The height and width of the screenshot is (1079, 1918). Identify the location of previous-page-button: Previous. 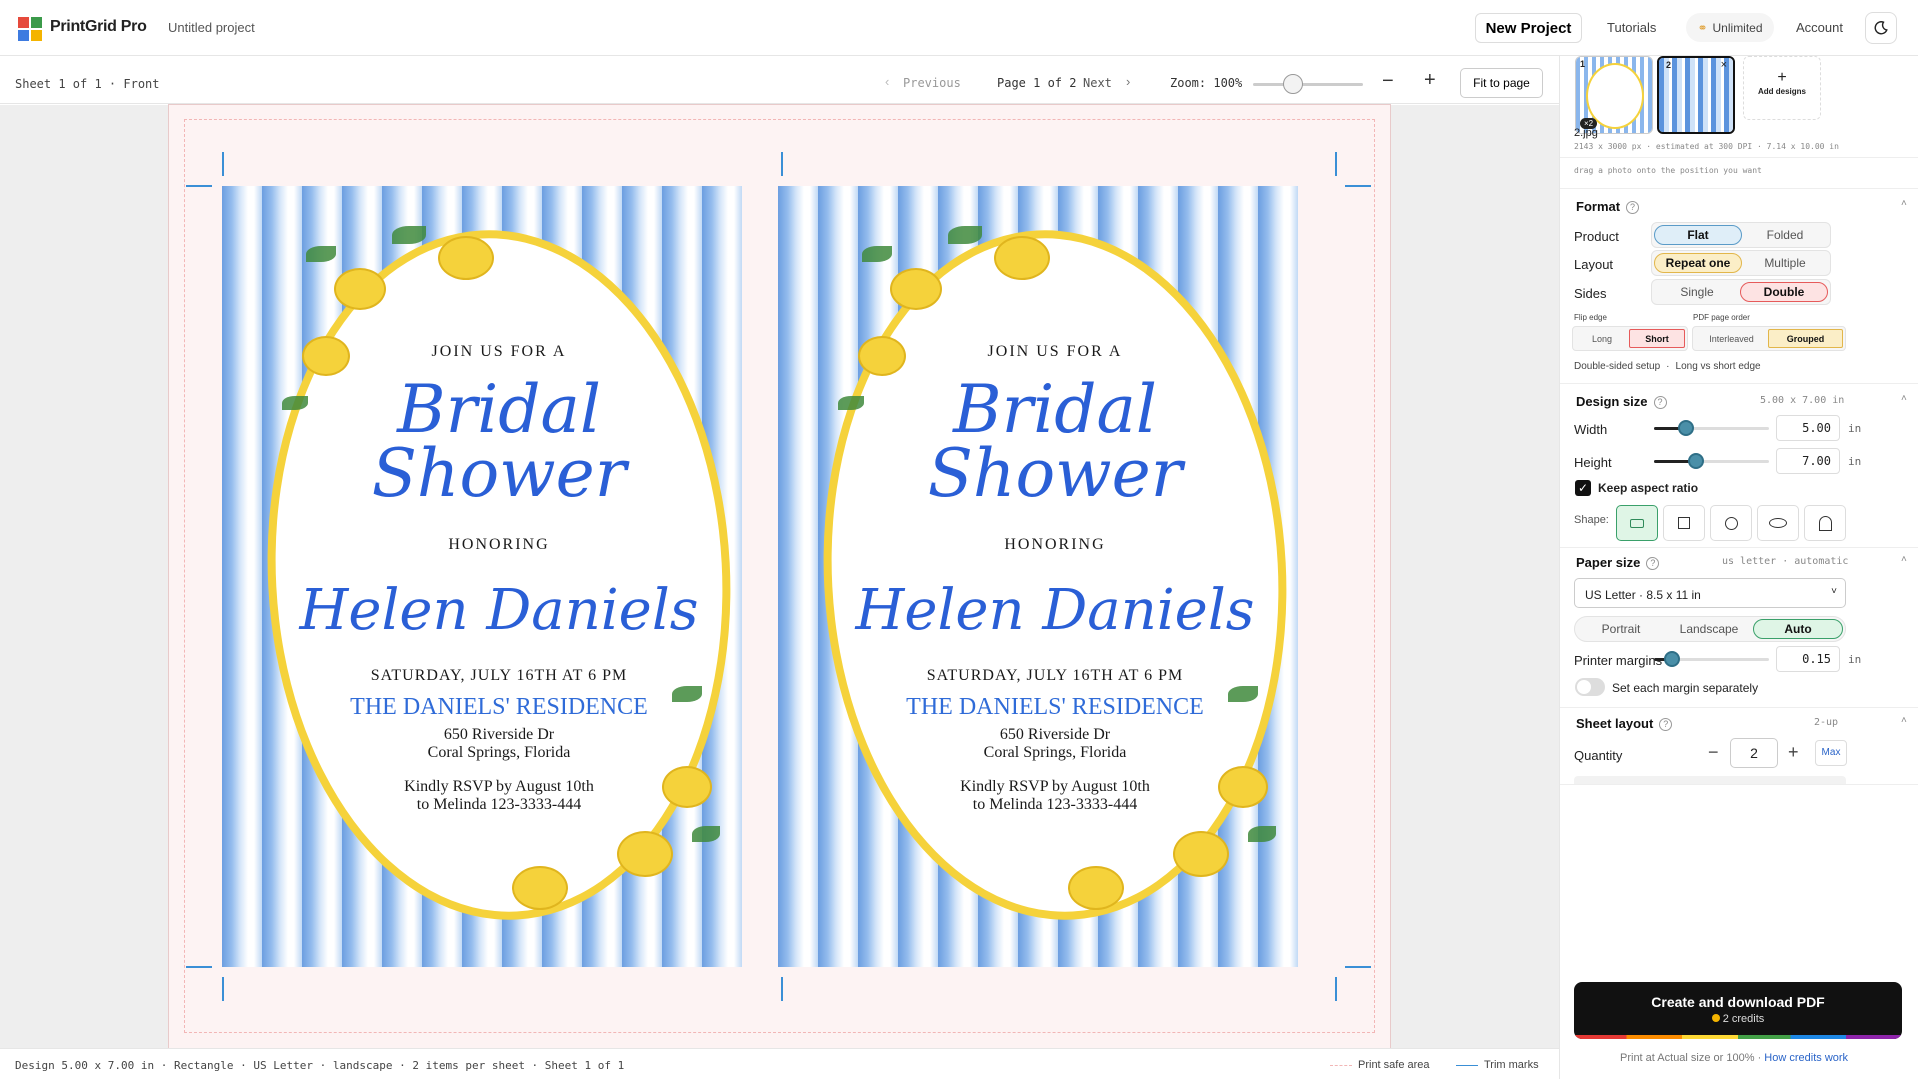
(932, 83).